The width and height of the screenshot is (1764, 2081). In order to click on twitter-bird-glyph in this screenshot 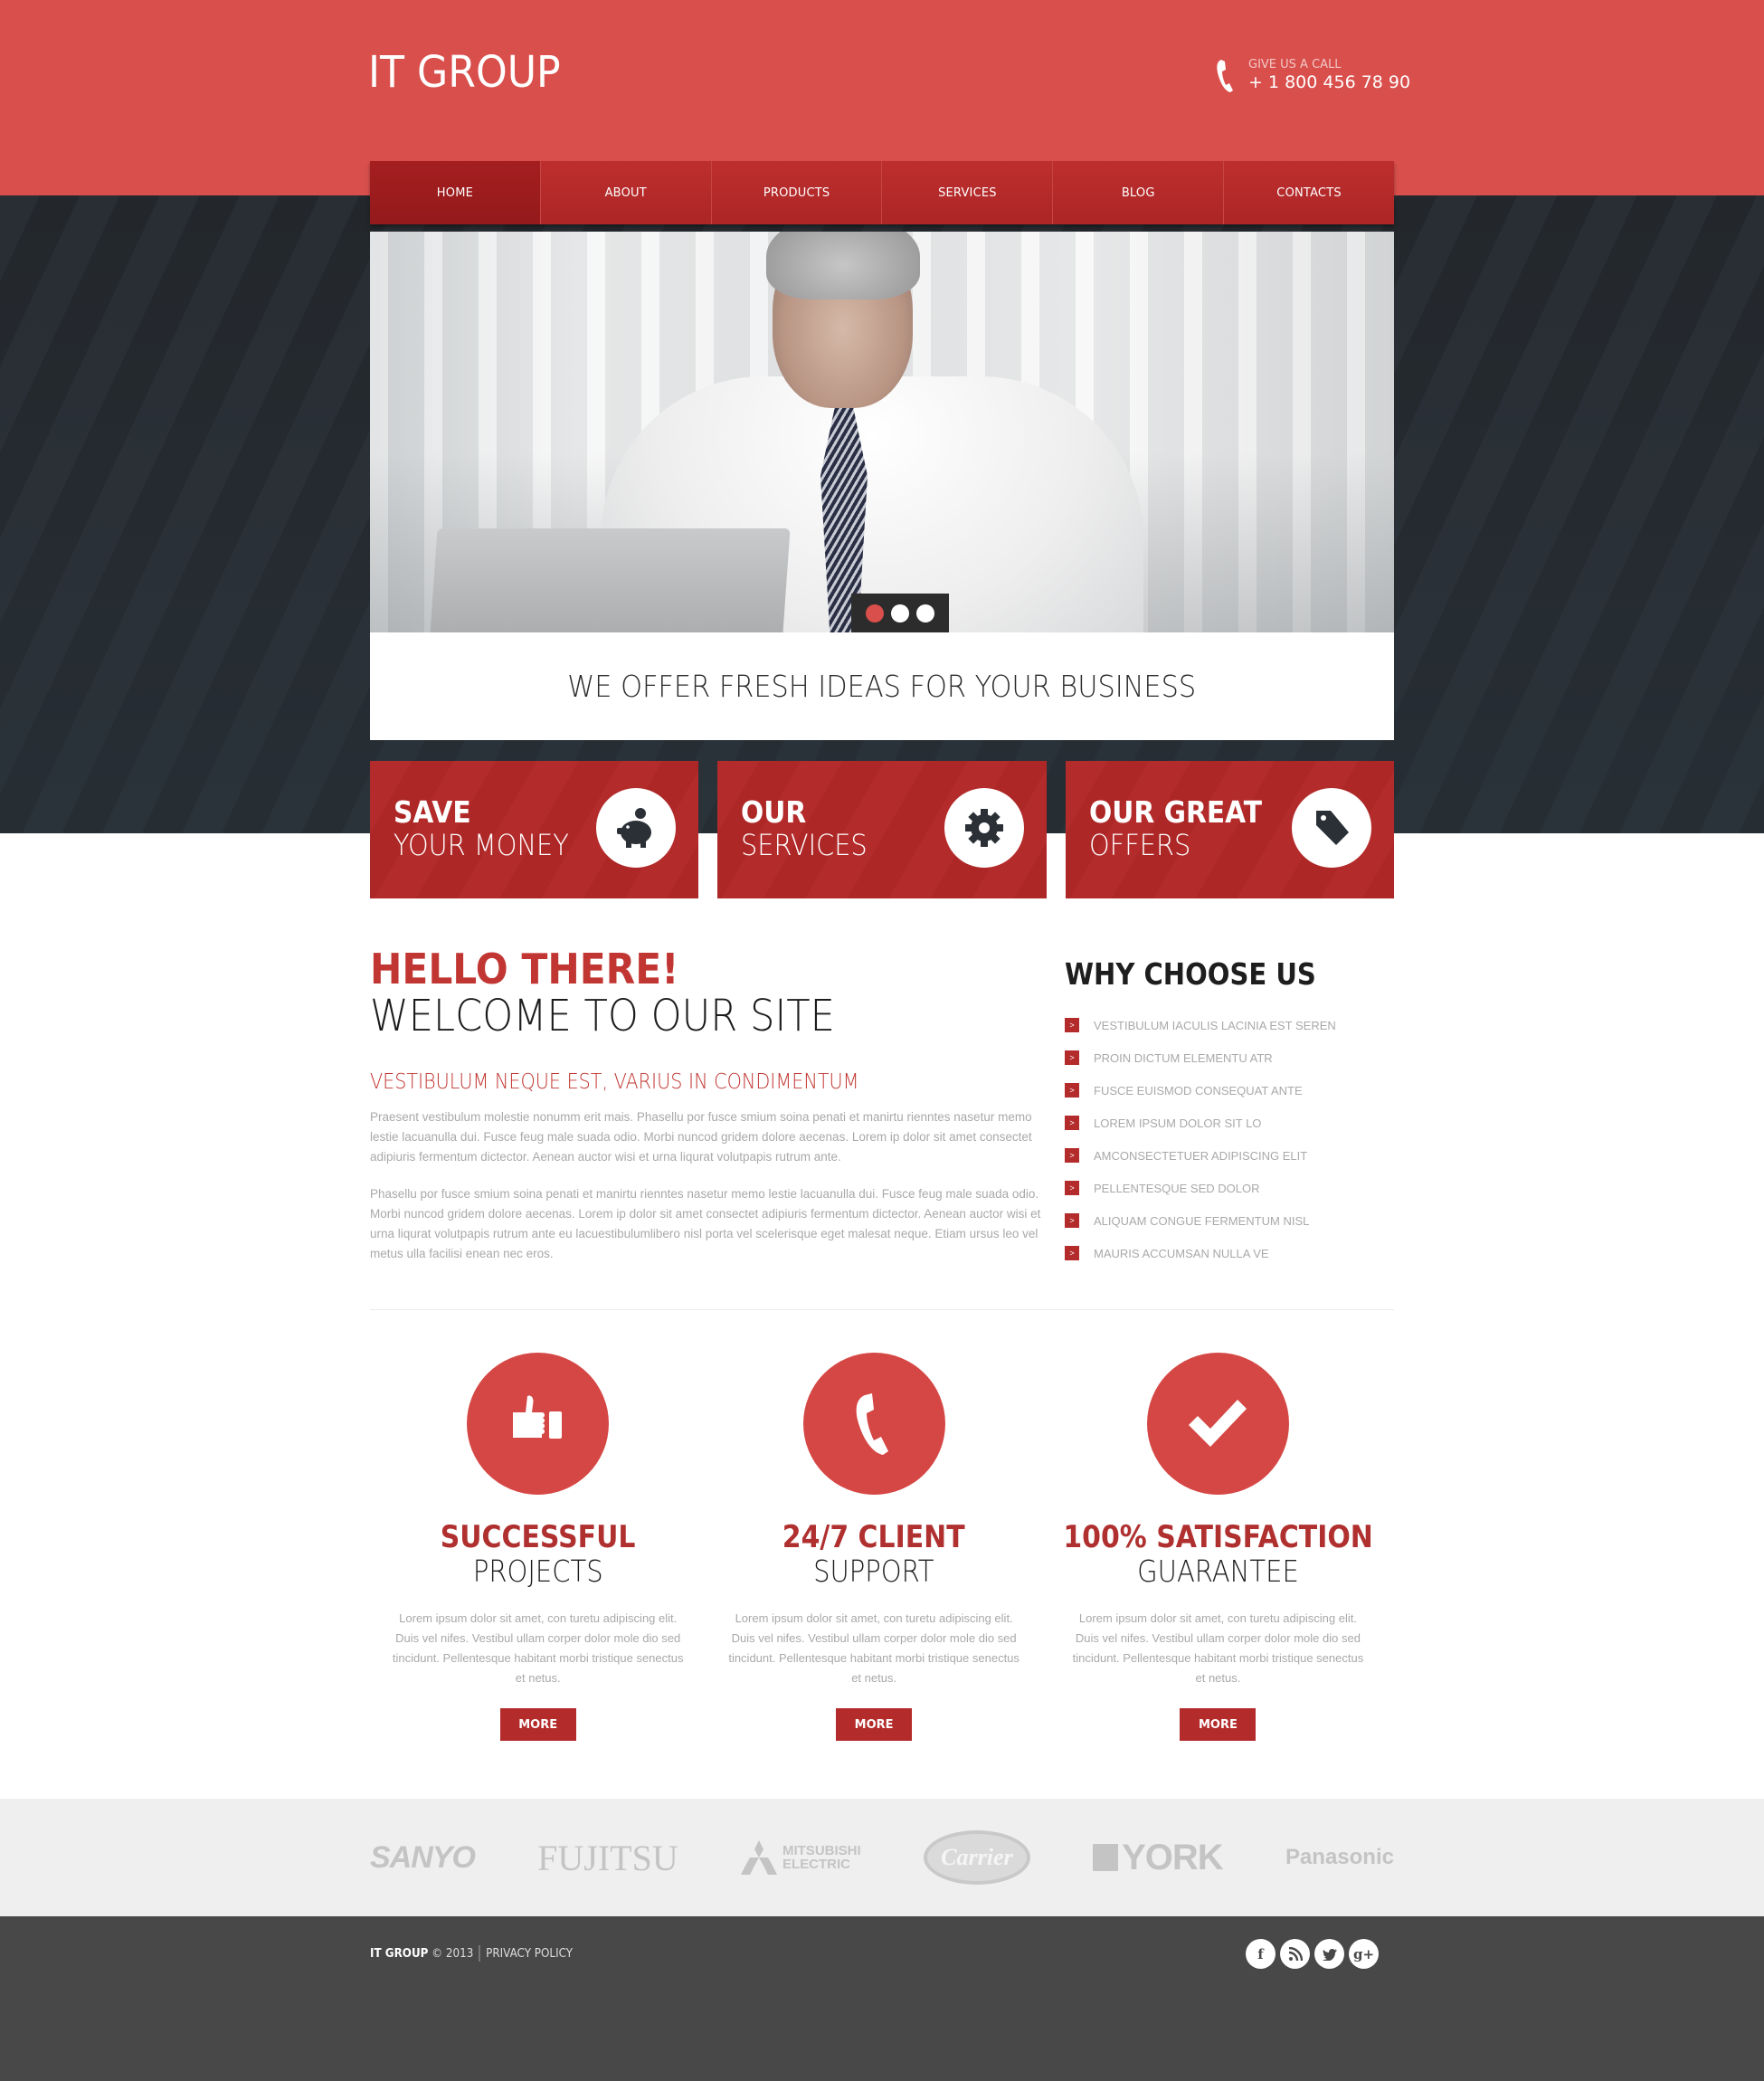, I will do `click(1329, 1954)`.